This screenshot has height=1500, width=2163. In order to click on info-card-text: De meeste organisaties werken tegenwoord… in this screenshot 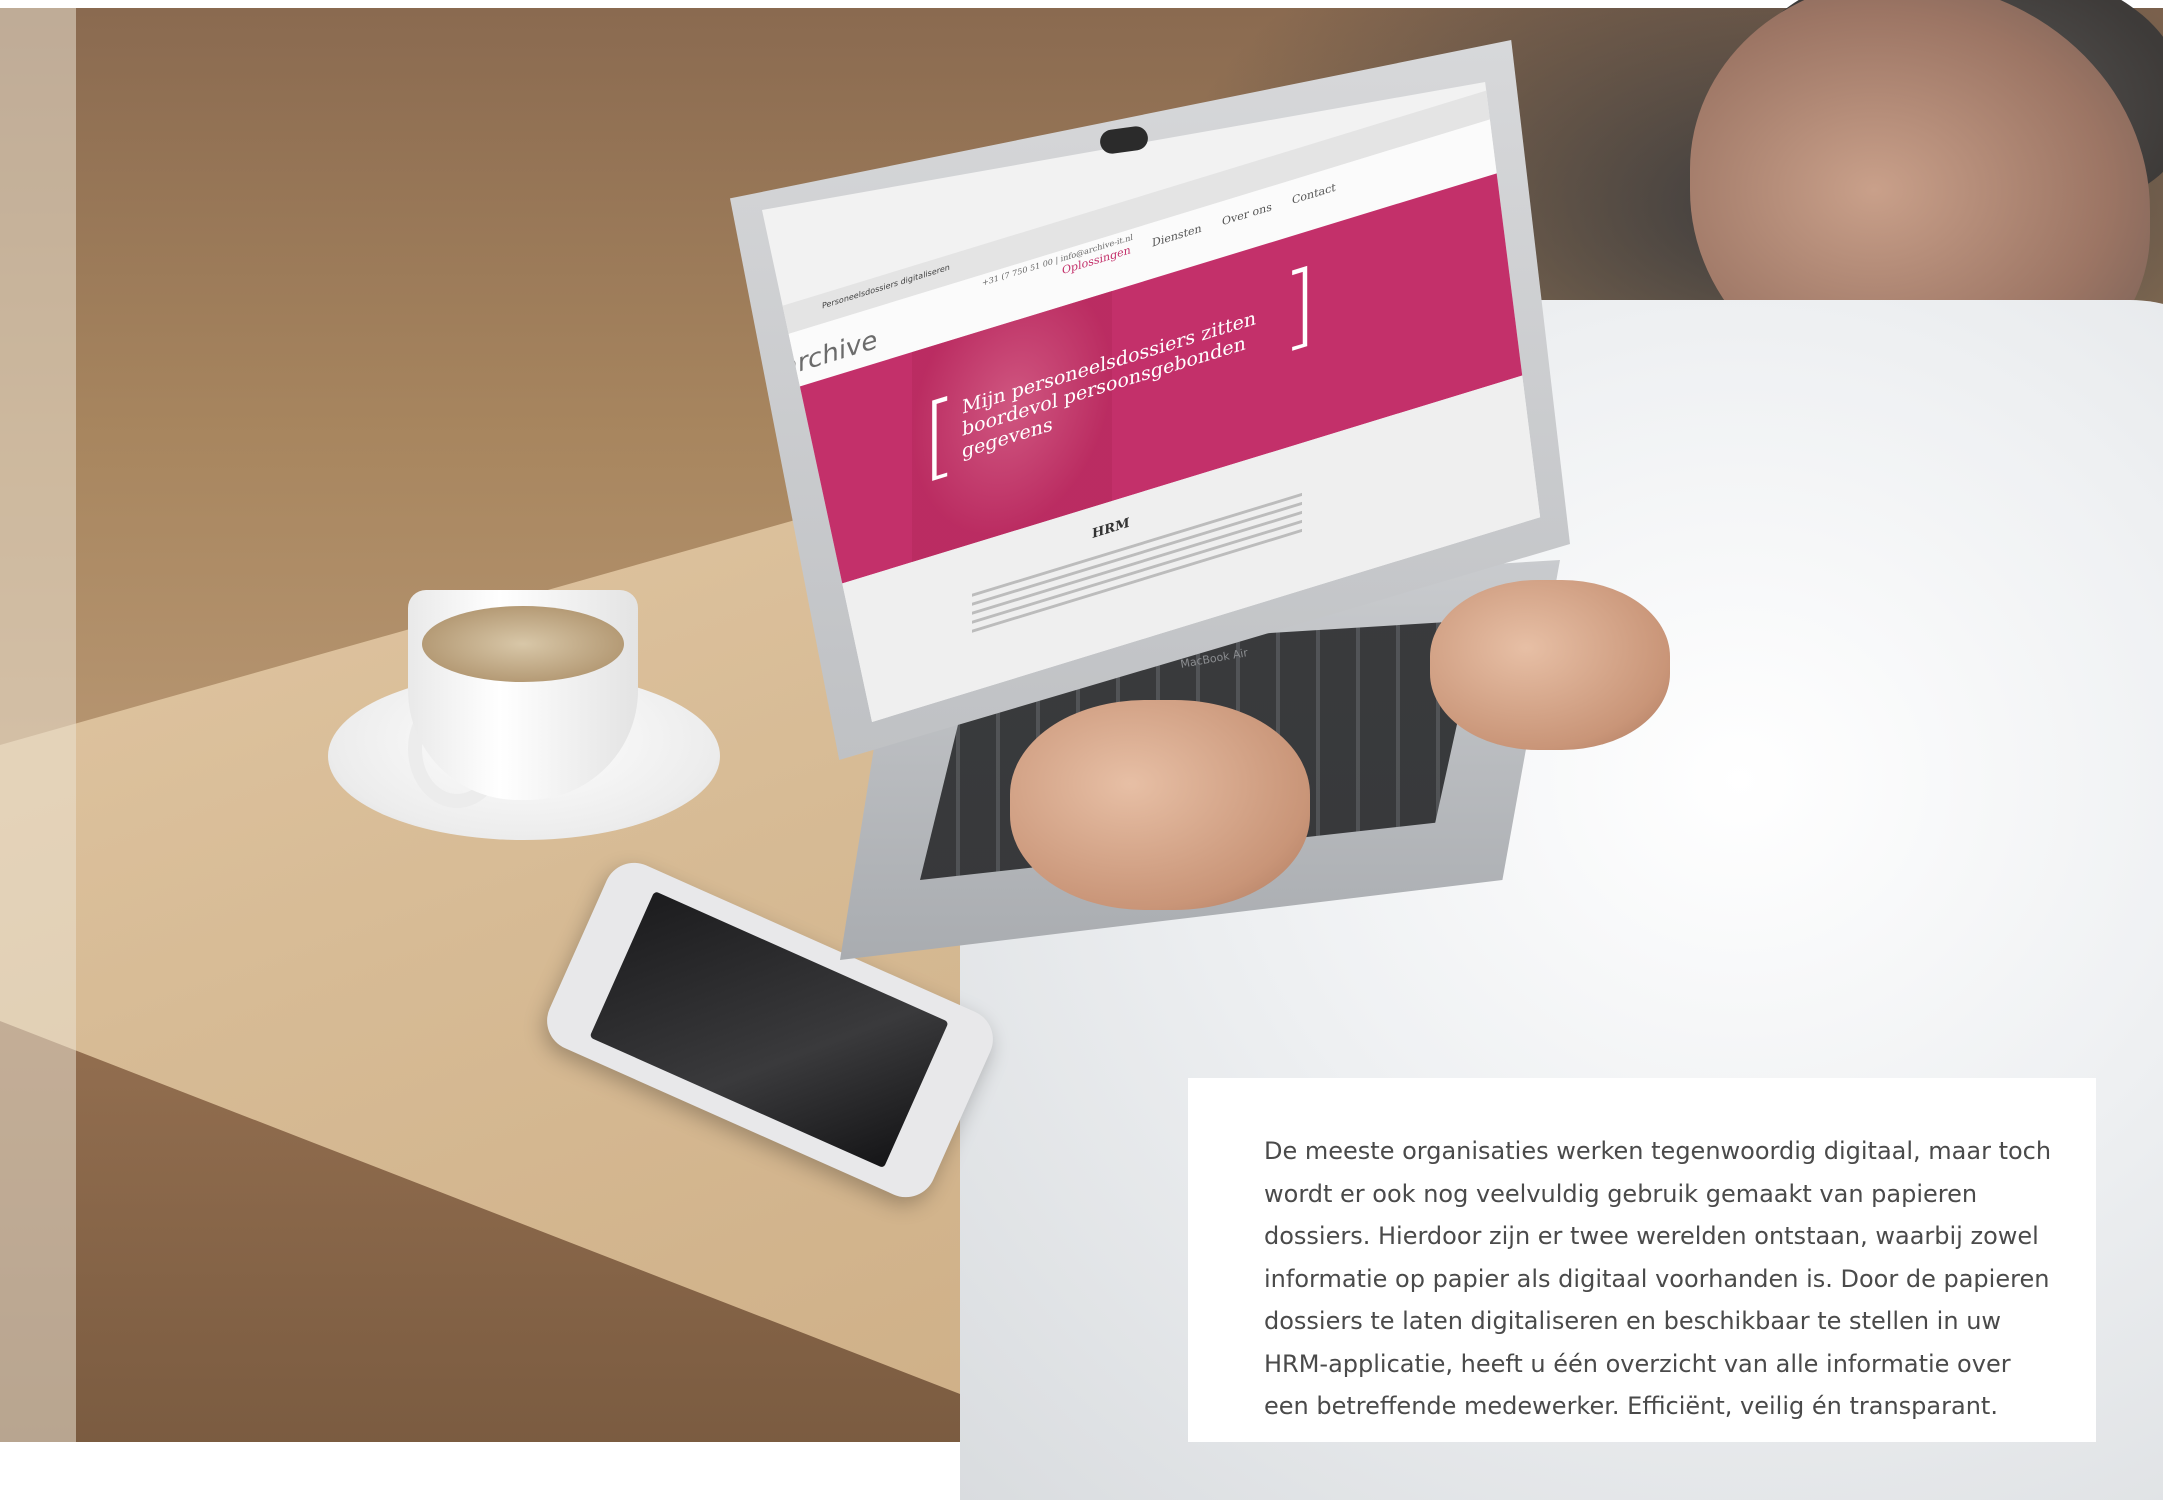, I will do `click(1658, 1278)`.